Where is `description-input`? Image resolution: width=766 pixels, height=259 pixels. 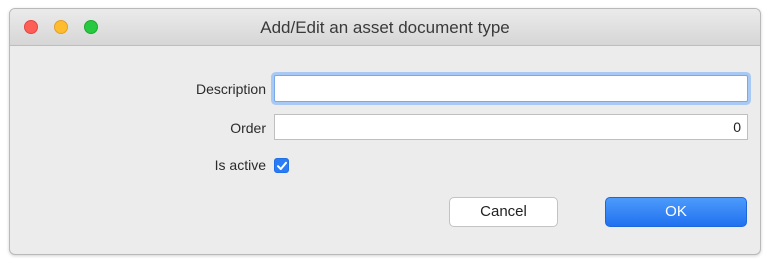 description-input is located at coordinates (511, 88).